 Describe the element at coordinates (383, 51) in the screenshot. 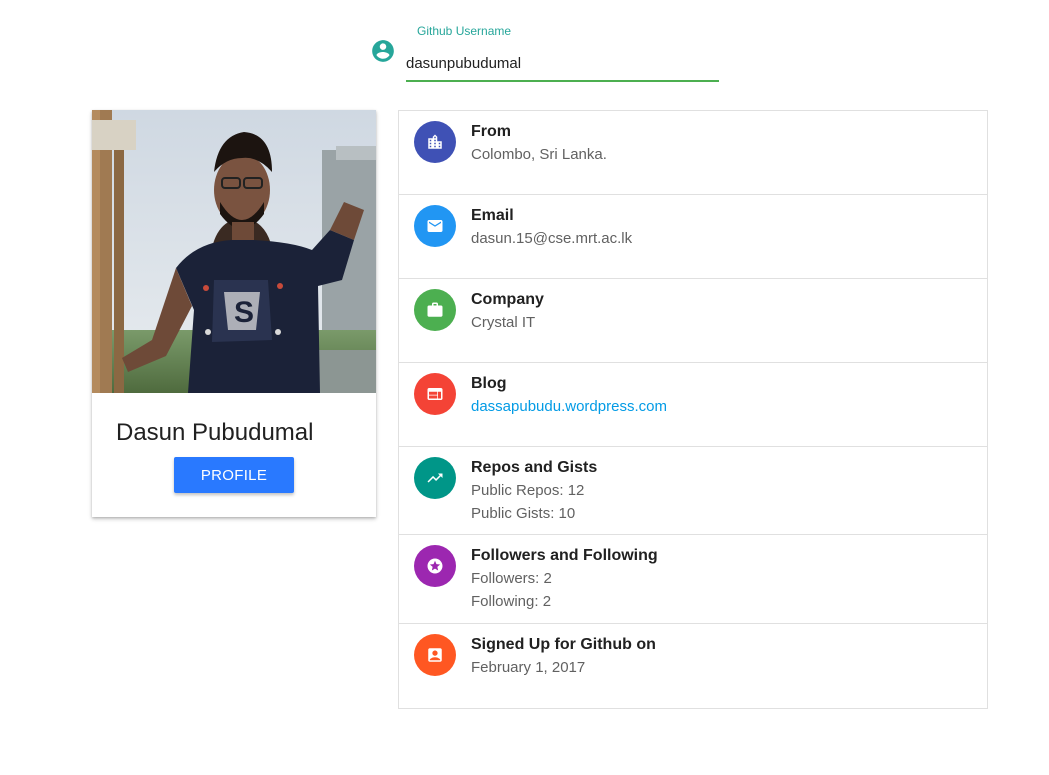

I see `account-circle-icon` at that location.